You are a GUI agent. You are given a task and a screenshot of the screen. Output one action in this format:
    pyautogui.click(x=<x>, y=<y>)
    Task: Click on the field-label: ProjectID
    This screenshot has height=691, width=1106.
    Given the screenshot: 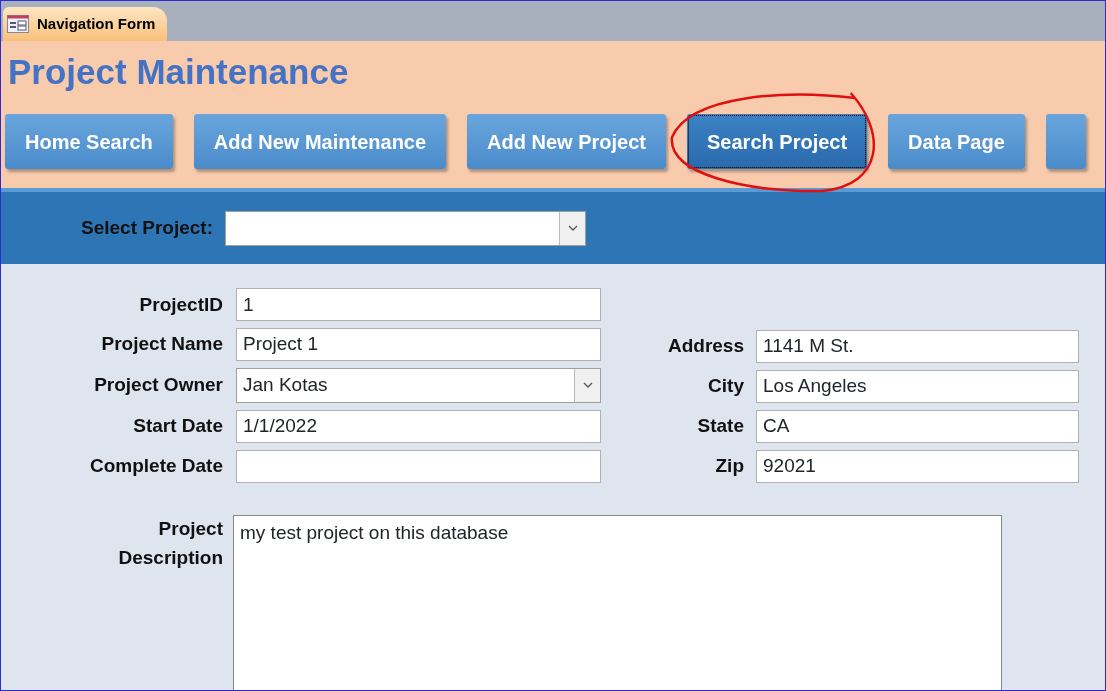 What is the action you would take?
    pyautogui.click(x=180, y=304)
    